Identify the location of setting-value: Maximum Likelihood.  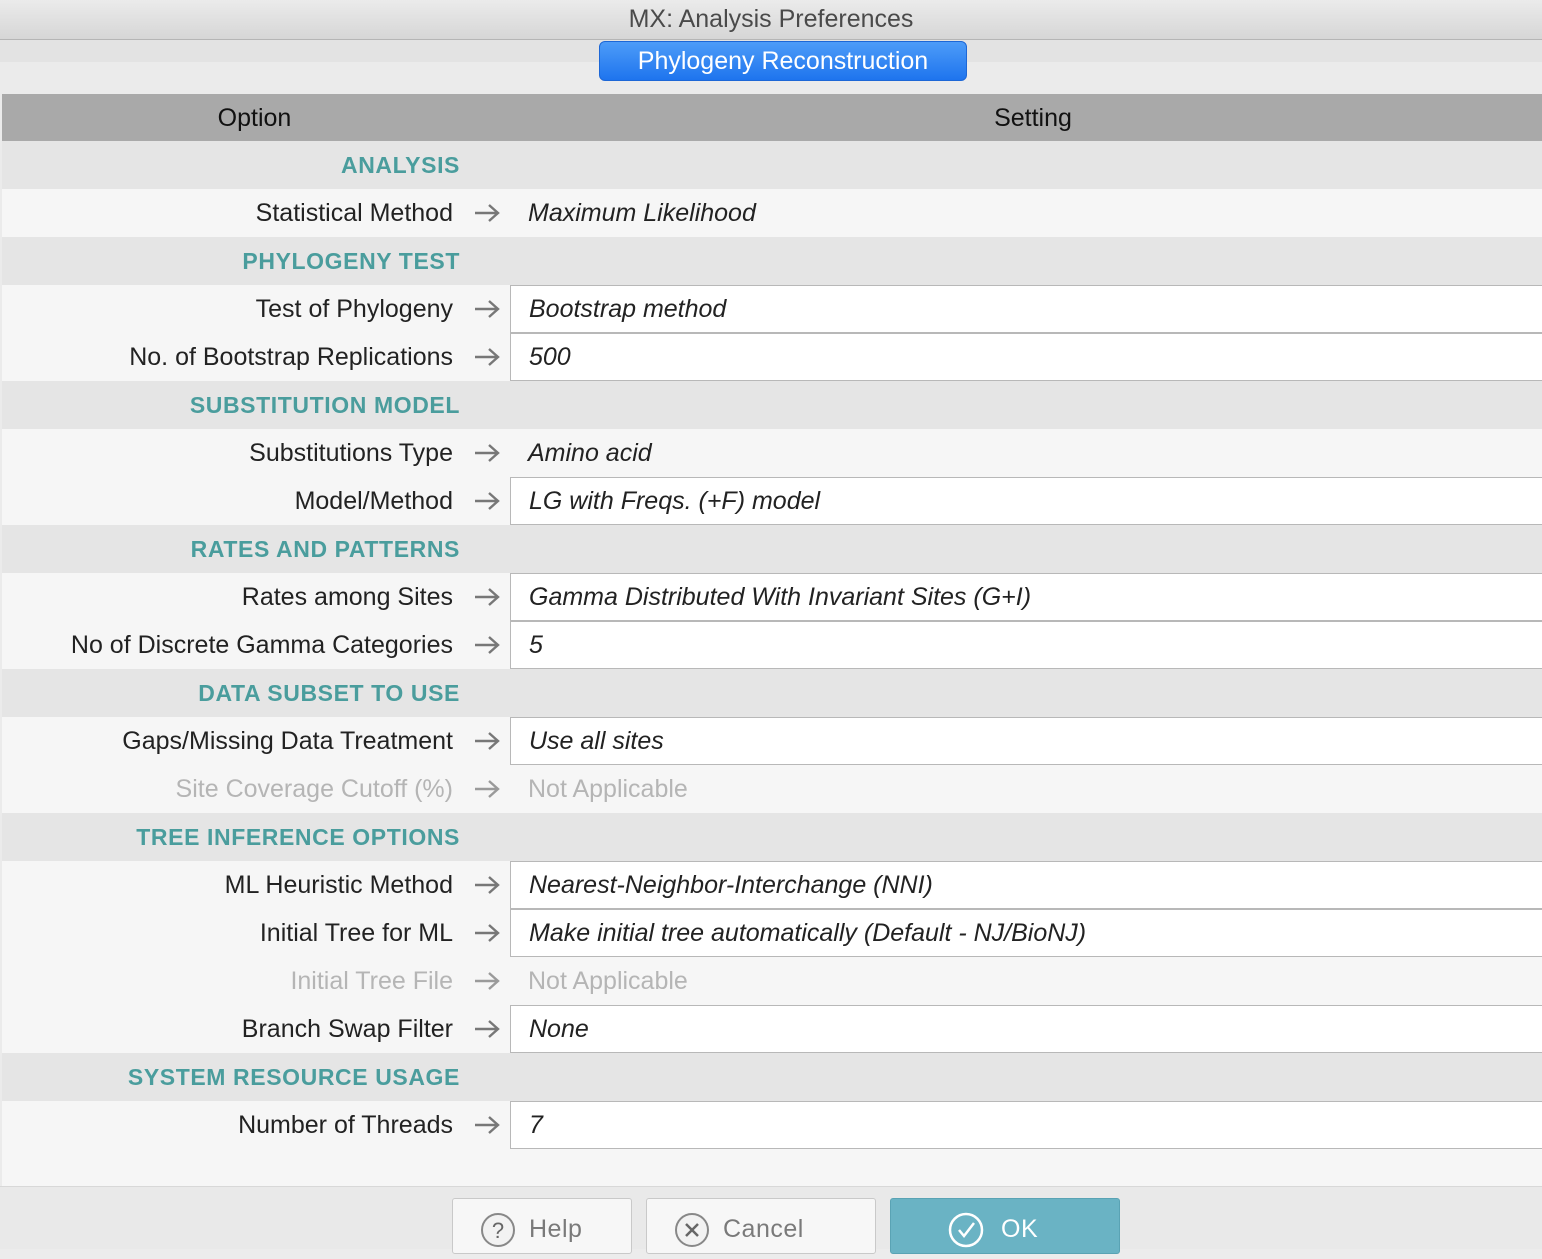
(642, 213).